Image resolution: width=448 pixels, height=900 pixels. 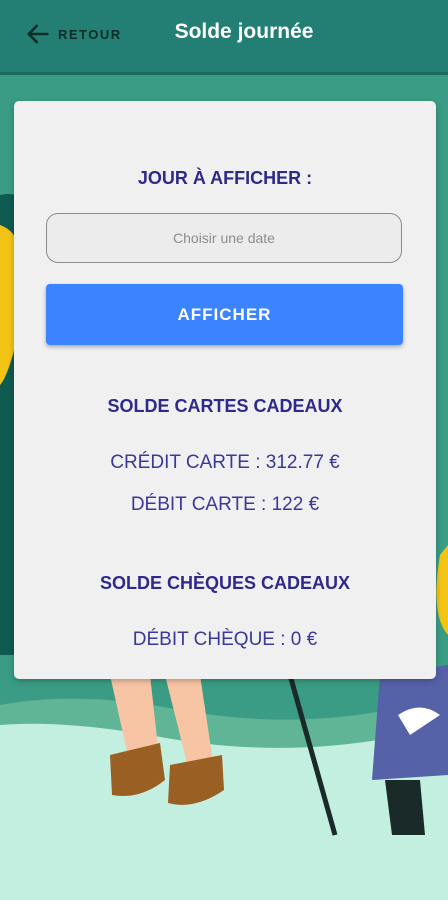 What do you see at coordinates (224, 238) in the screenshot?
I see `date-input` at bounding box center [224, 238].